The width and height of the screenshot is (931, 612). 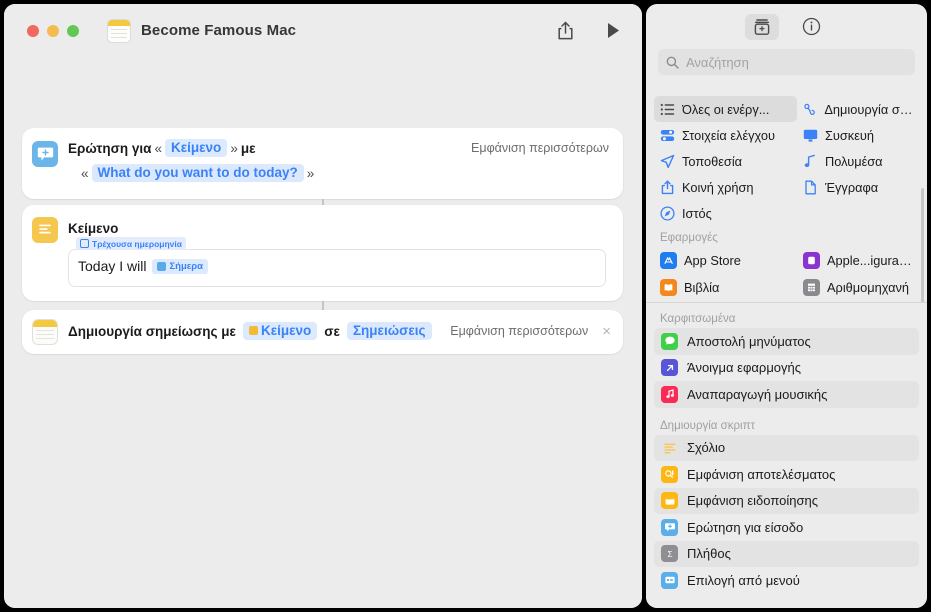 I want to click on scripting-item-show-result: Εμφάνιση αποτελέσματος, so click(x=786, y=474).